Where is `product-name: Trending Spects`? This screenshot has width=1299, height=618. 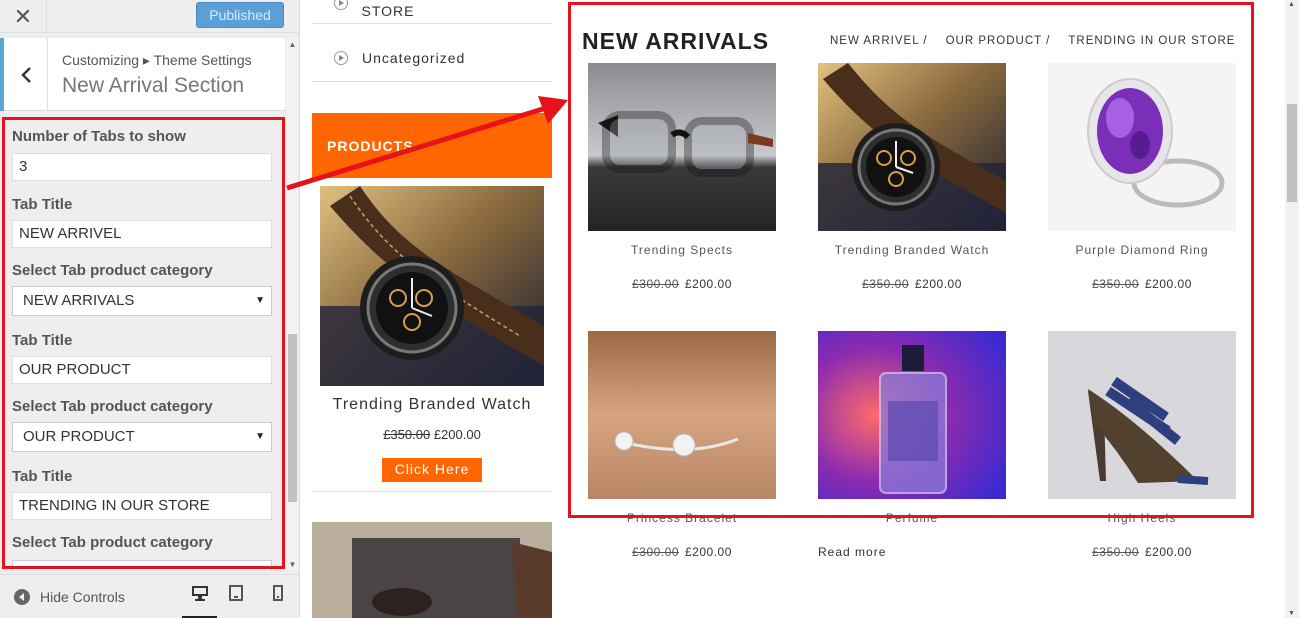
product-name: Trending Spects is located at coordinates (682, 250).